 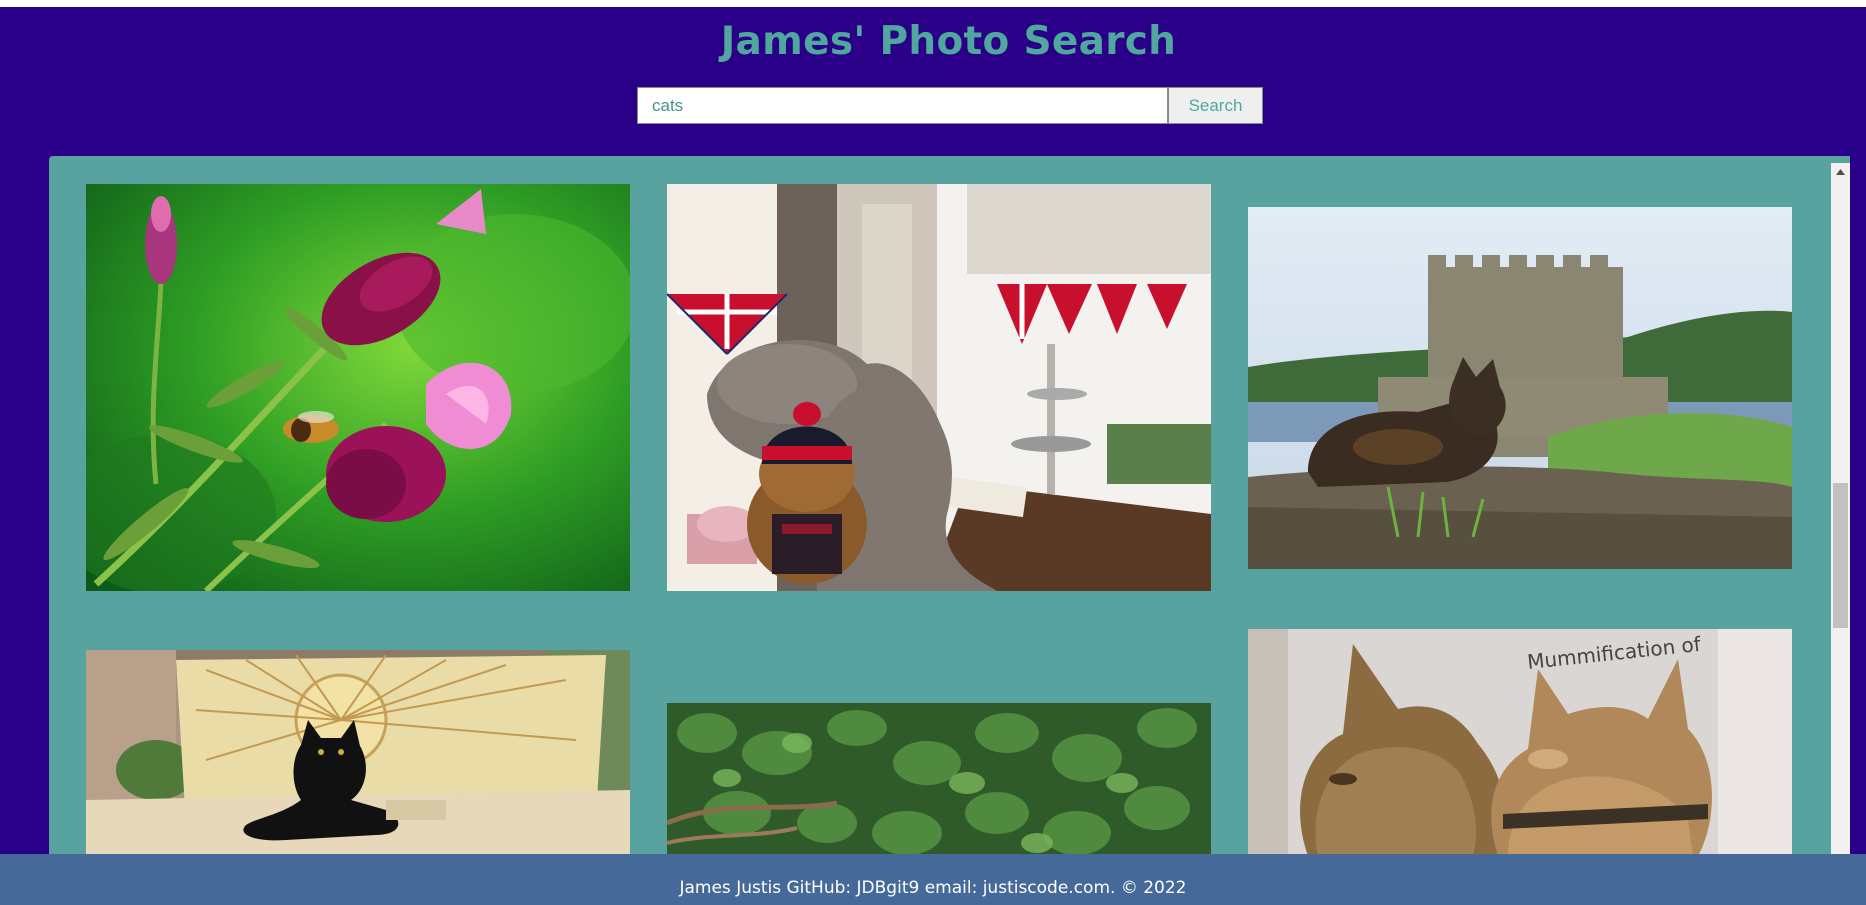 I want to click on photo-black-cat-bench, so click(x=358, y=753).